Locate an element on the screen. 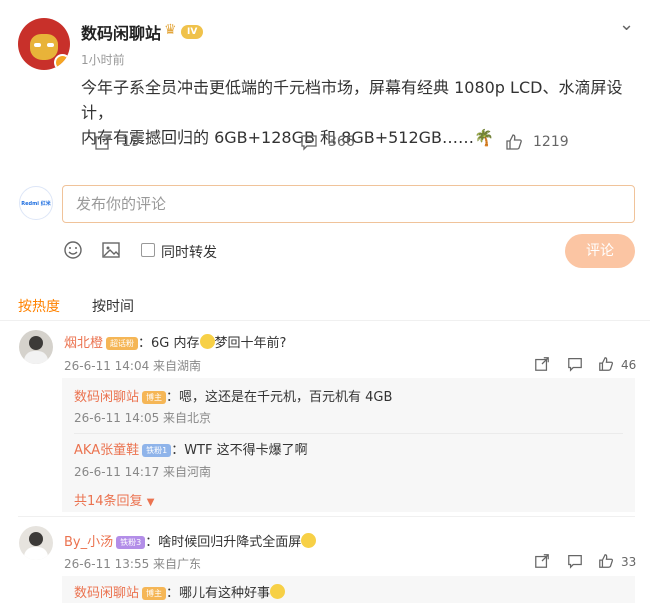 The image size is (650, 603). level-badge: IV is located at coordinates (192, 32).